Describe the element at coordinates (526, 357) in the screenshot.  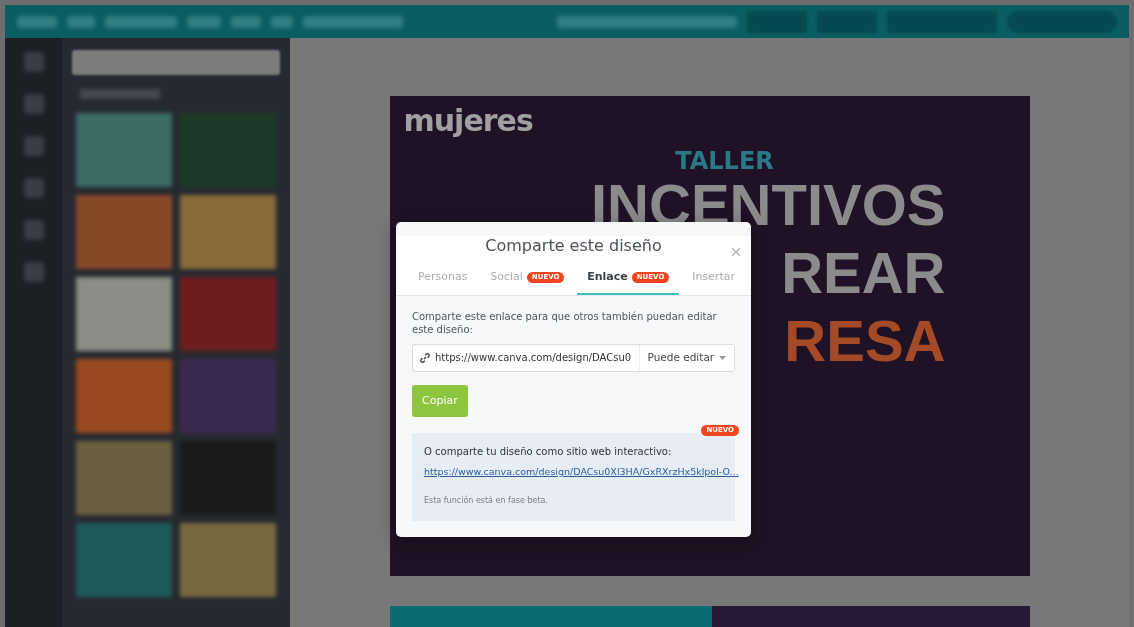
I see `link-field: https://www.canva.com/design/DACsu0` at that location.